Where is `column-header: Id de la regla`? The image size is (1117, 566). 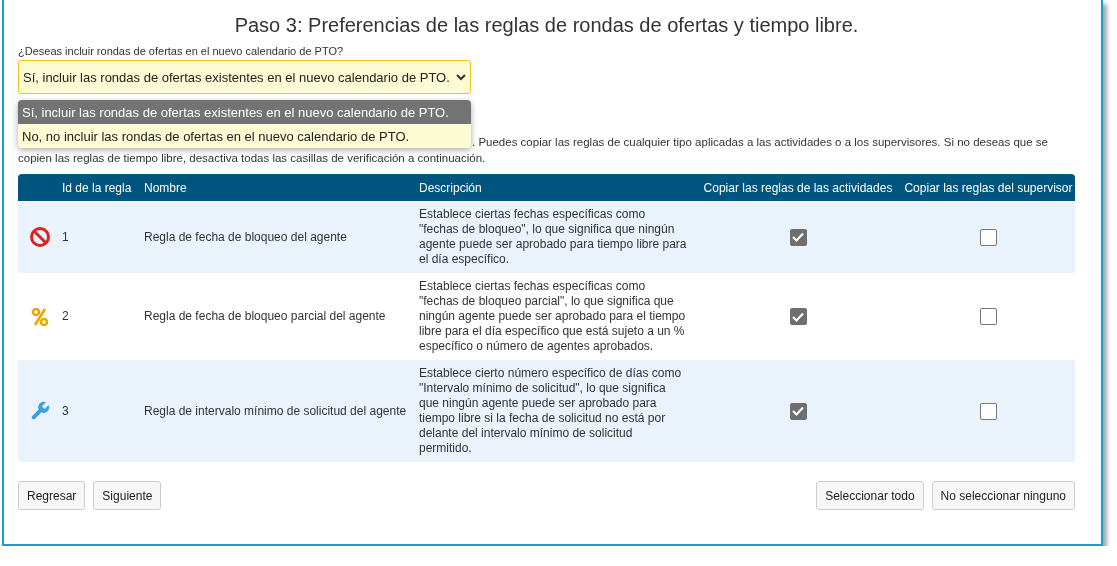
column-header: Id de la regla is located at coordinates (97, 187).